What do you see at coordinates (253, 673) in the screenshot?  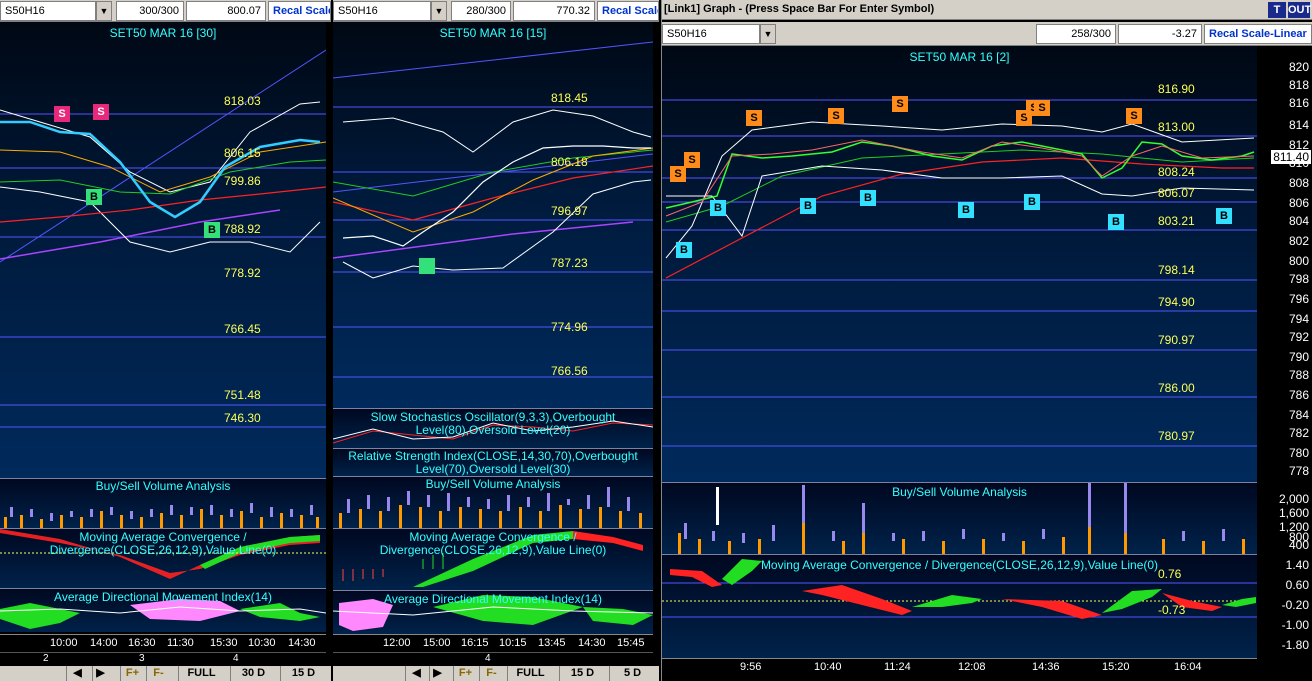 I see `period-30d-button: 30 D` at bounding box center [253, 673].